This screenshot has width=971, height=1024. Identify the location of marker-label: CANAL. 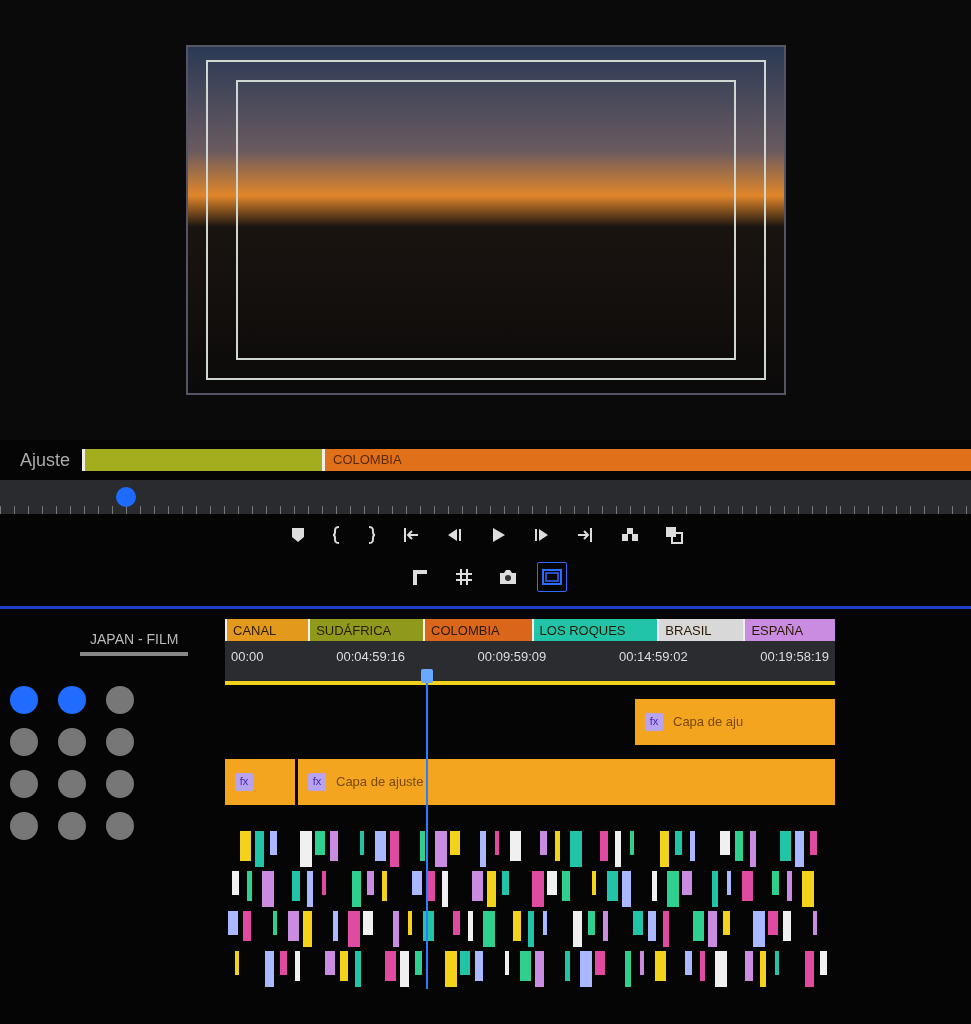
(267, 630).